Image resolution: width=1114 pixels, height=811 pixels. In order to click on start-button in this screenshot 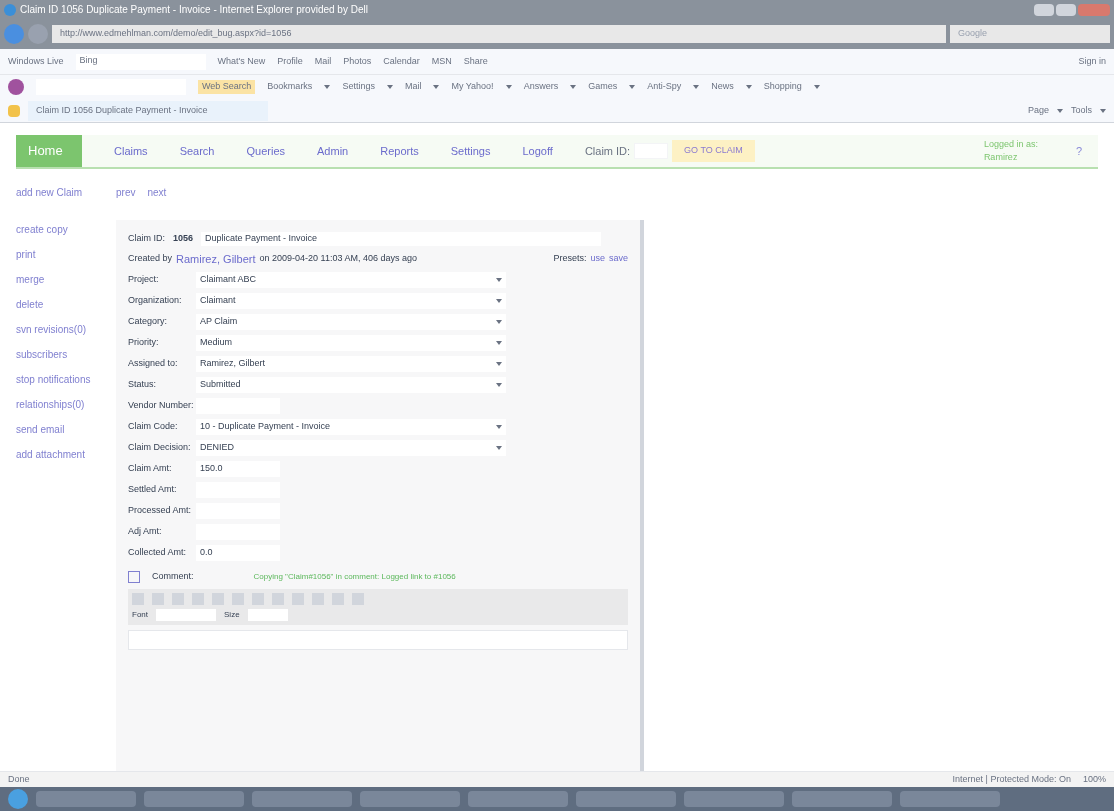, I will do `click(18, 799)`.